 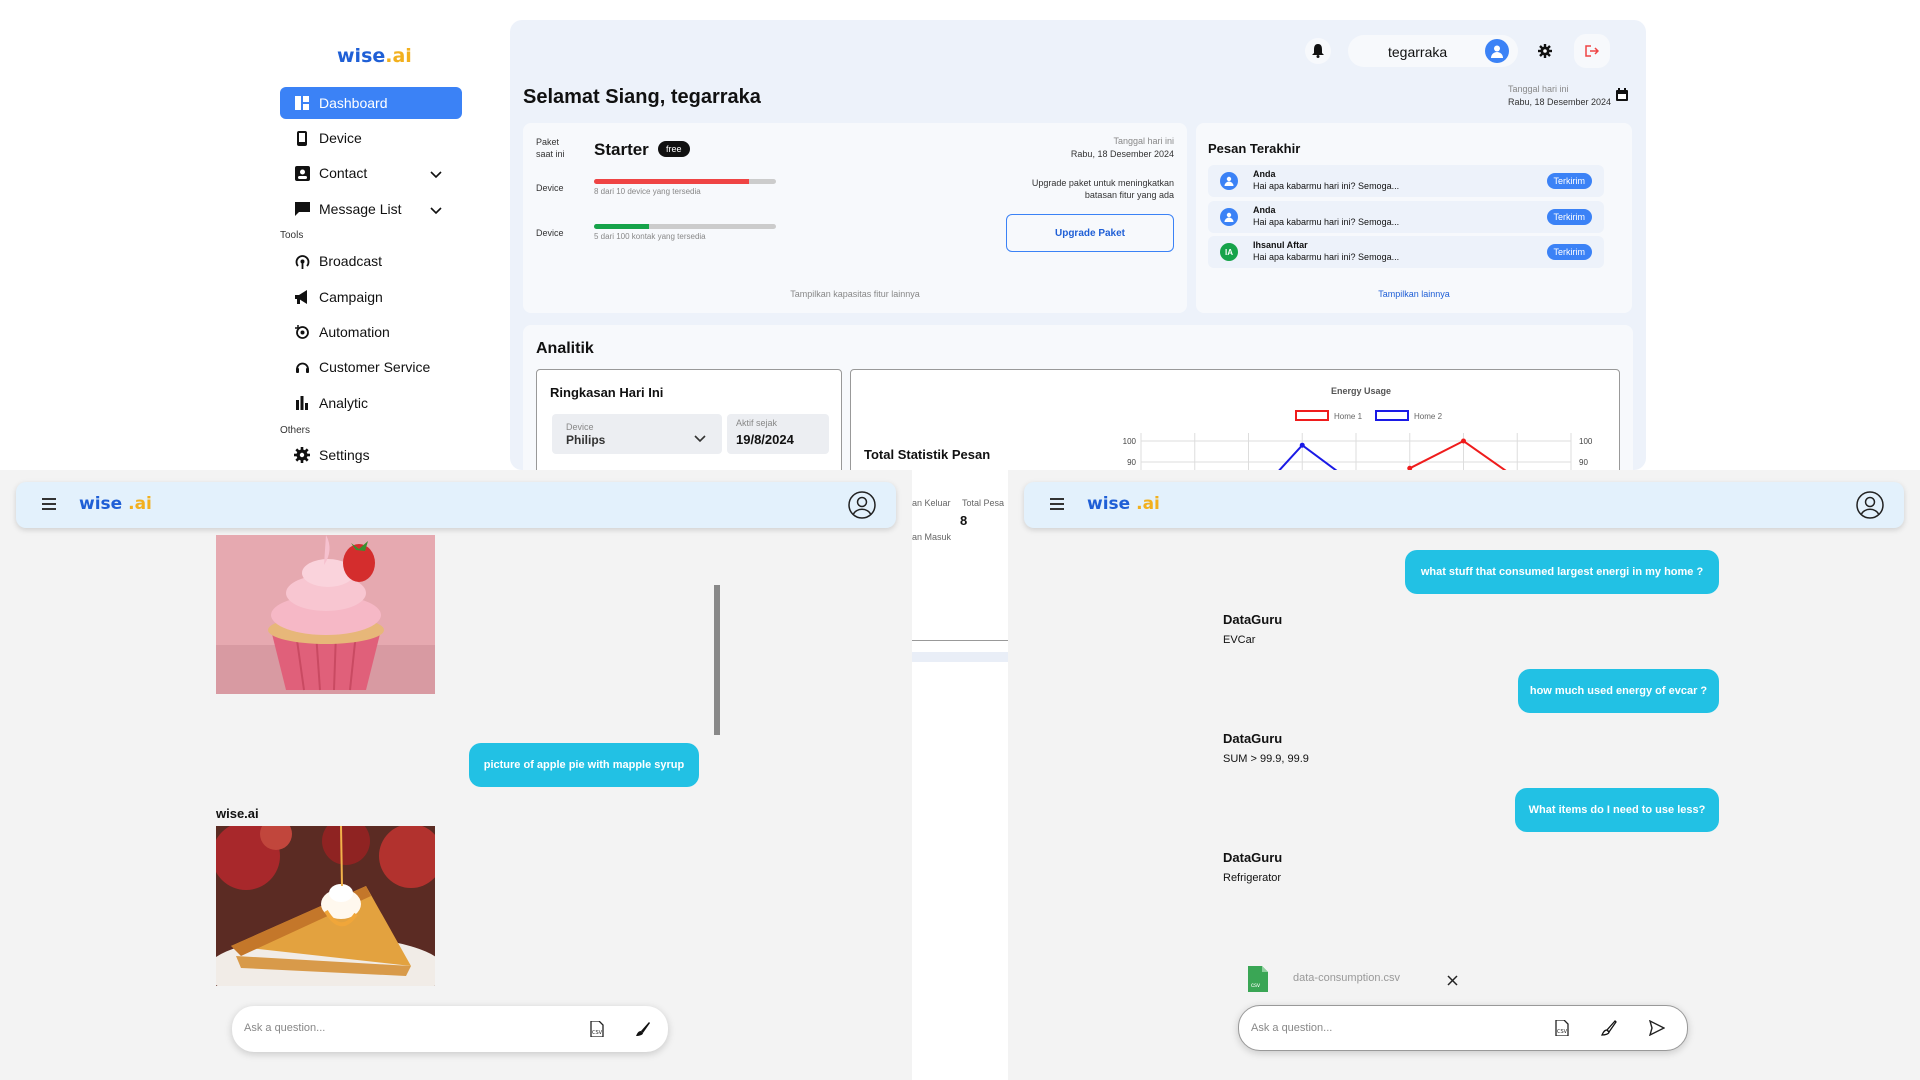 What do you see at coordinates (1358, 428) in the screenshot?
I see `energy-usage-chart: Energy UsageHome 1Home 210010090908080` at bounding box center [1358, 428].